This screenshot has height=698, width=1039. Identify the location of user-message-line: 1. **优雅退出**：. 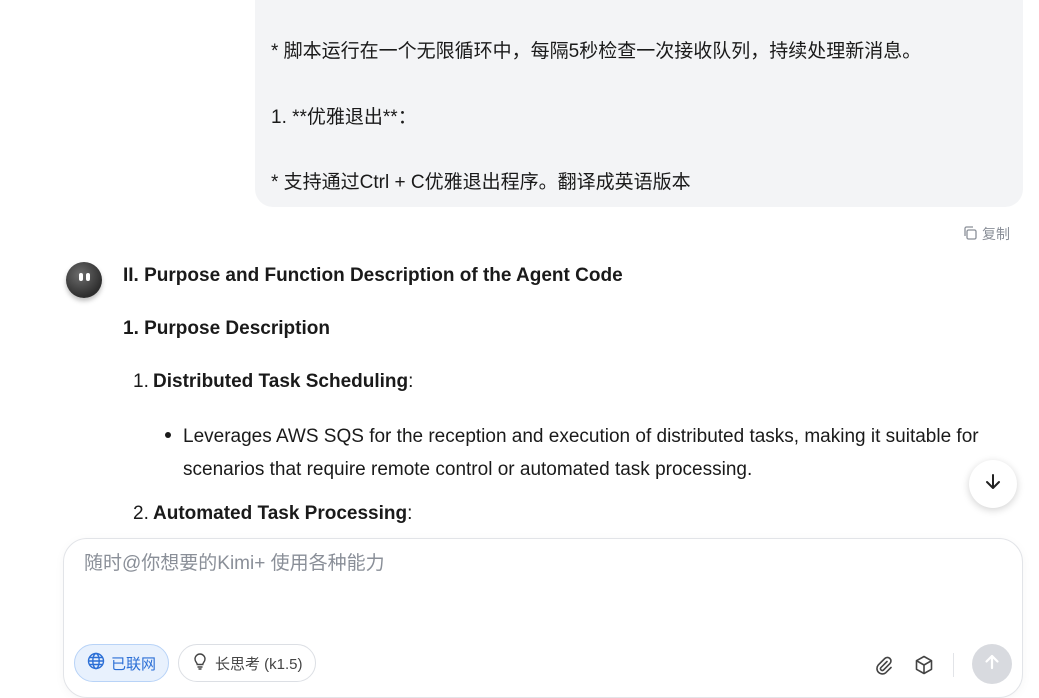
(344, 117).